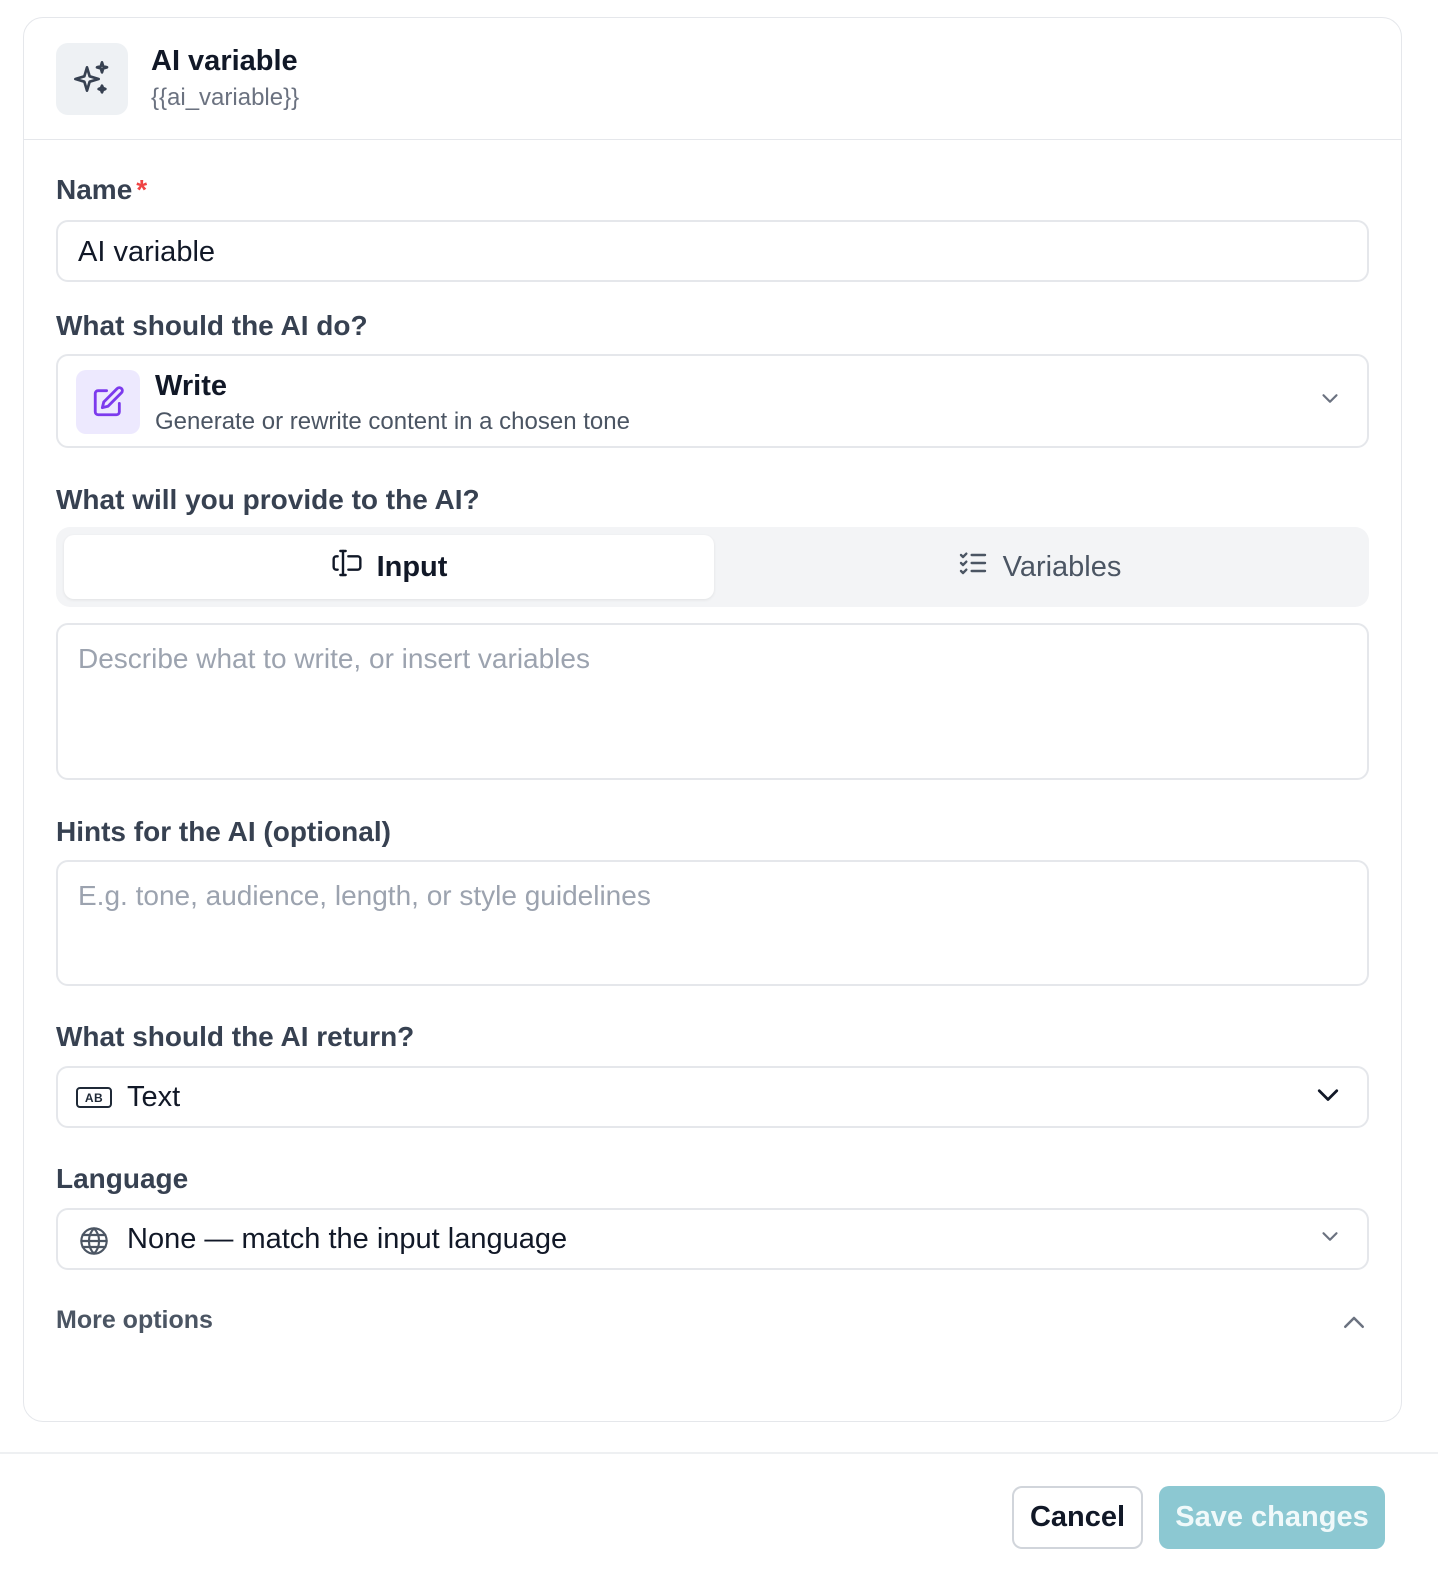 The image size is (1438, 1586). What do you see at coordinates (225, 97) in the screenshot?
I see `variable-token: {{ai_variable}}` at bounding box center [225, 97].